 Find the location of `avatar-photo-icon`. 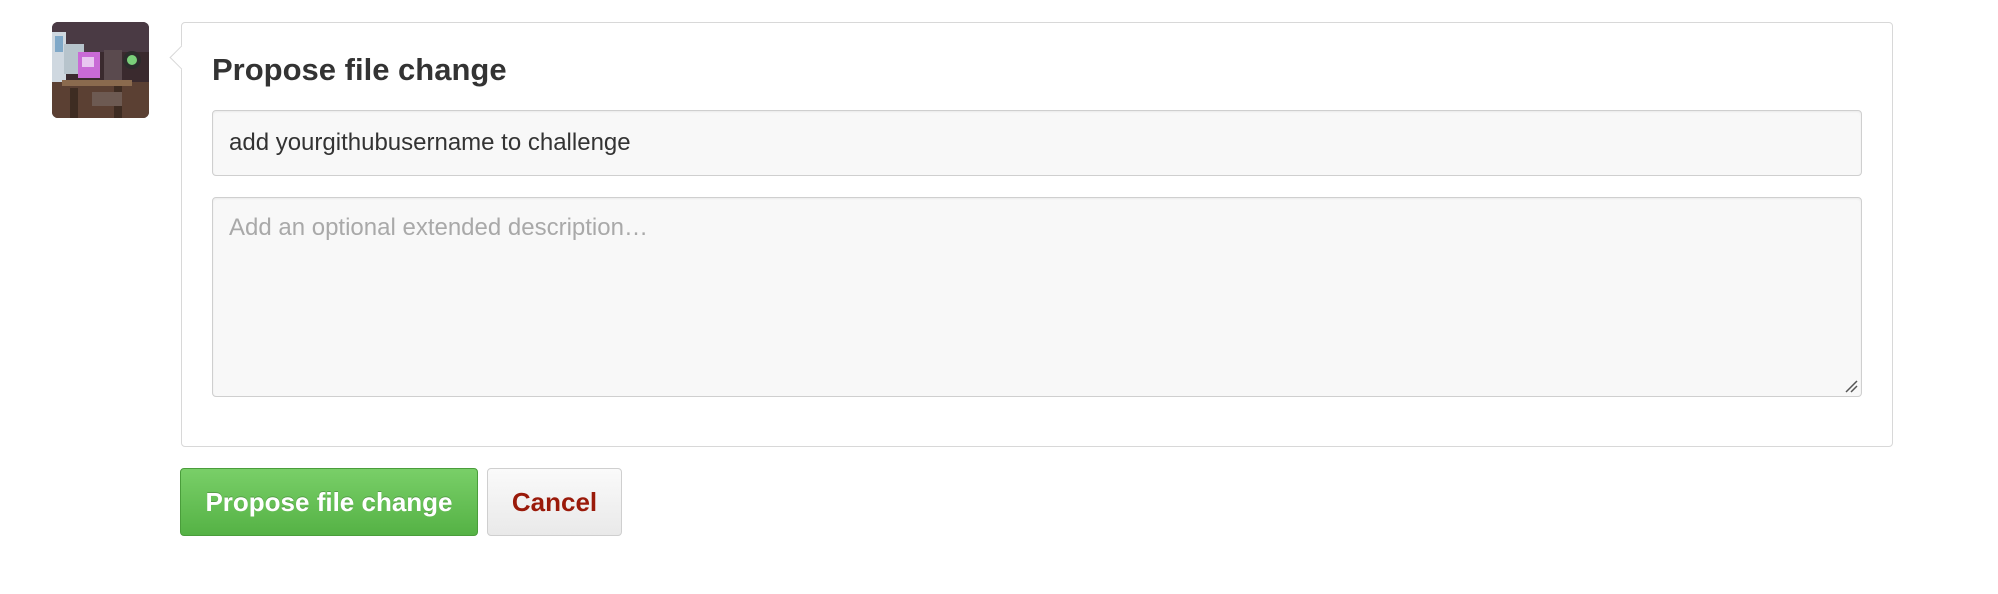

avatar-photo-icon is located at coordinates (100, 70).